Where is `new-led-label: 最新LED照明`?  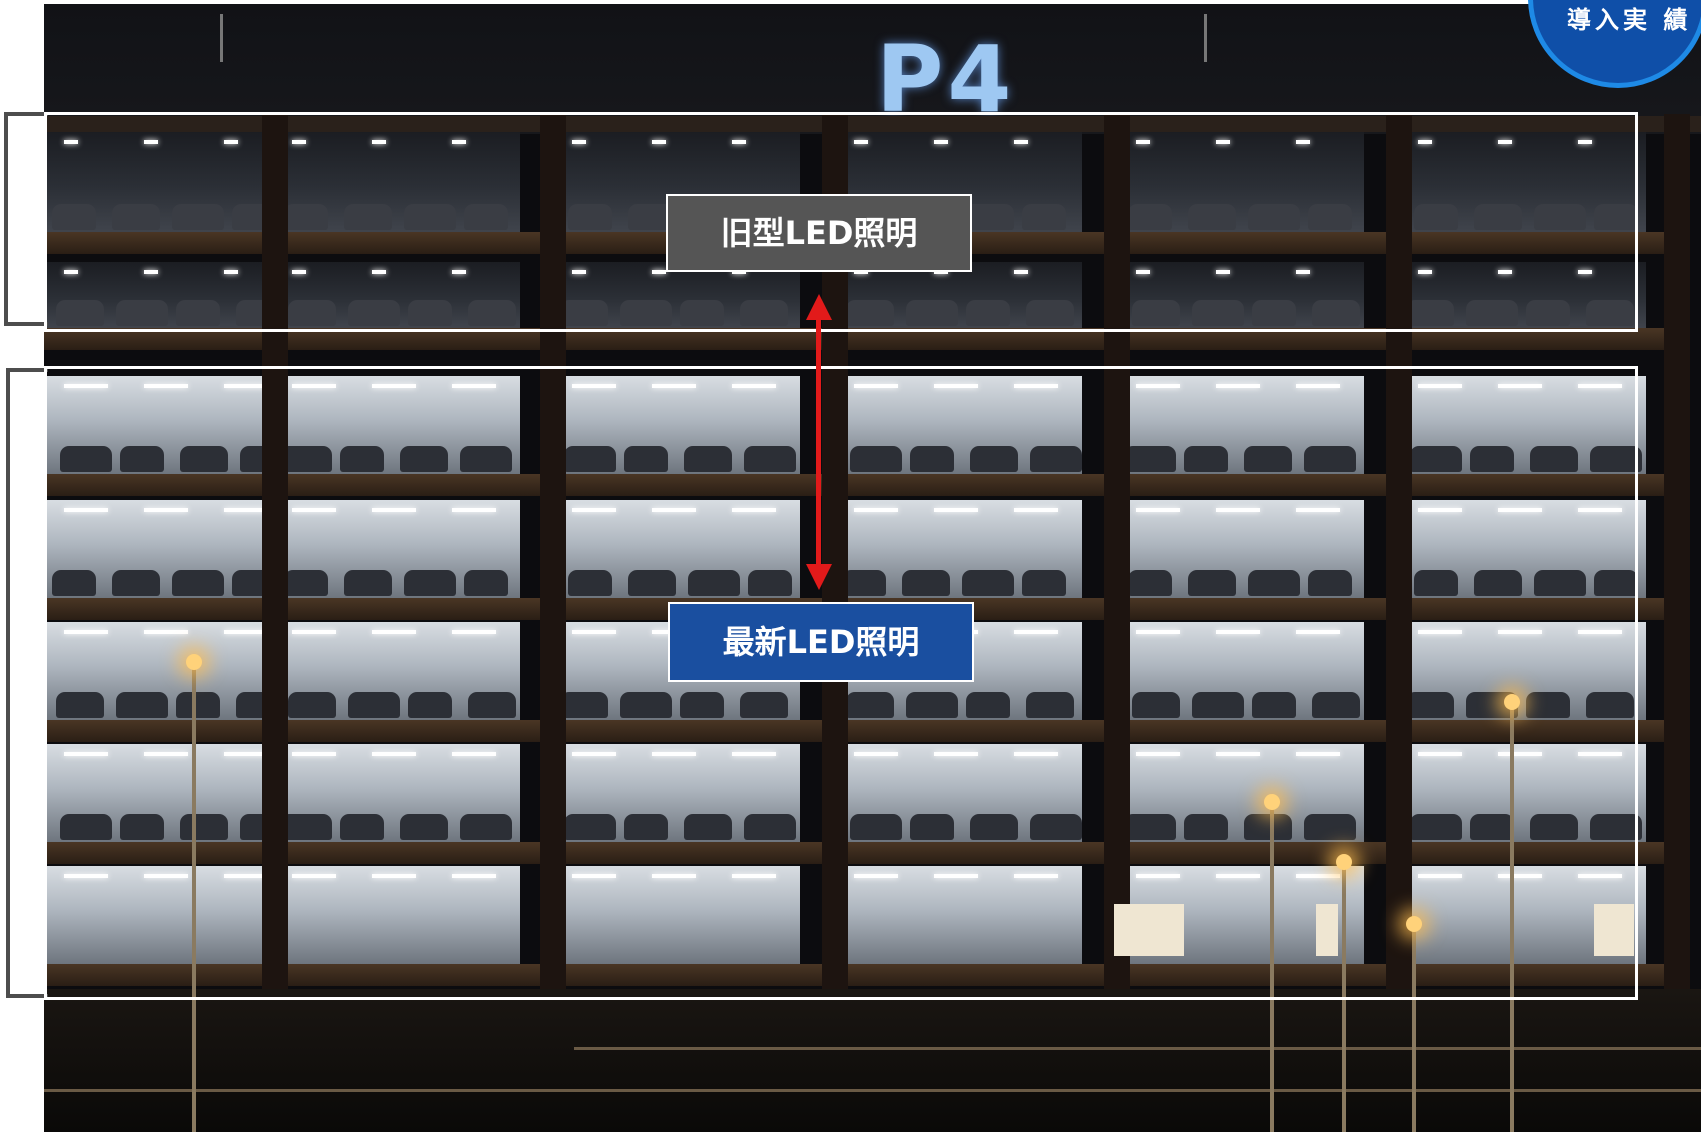 new-led-label: 最新LED照明 is located at coordinates (821, 642).